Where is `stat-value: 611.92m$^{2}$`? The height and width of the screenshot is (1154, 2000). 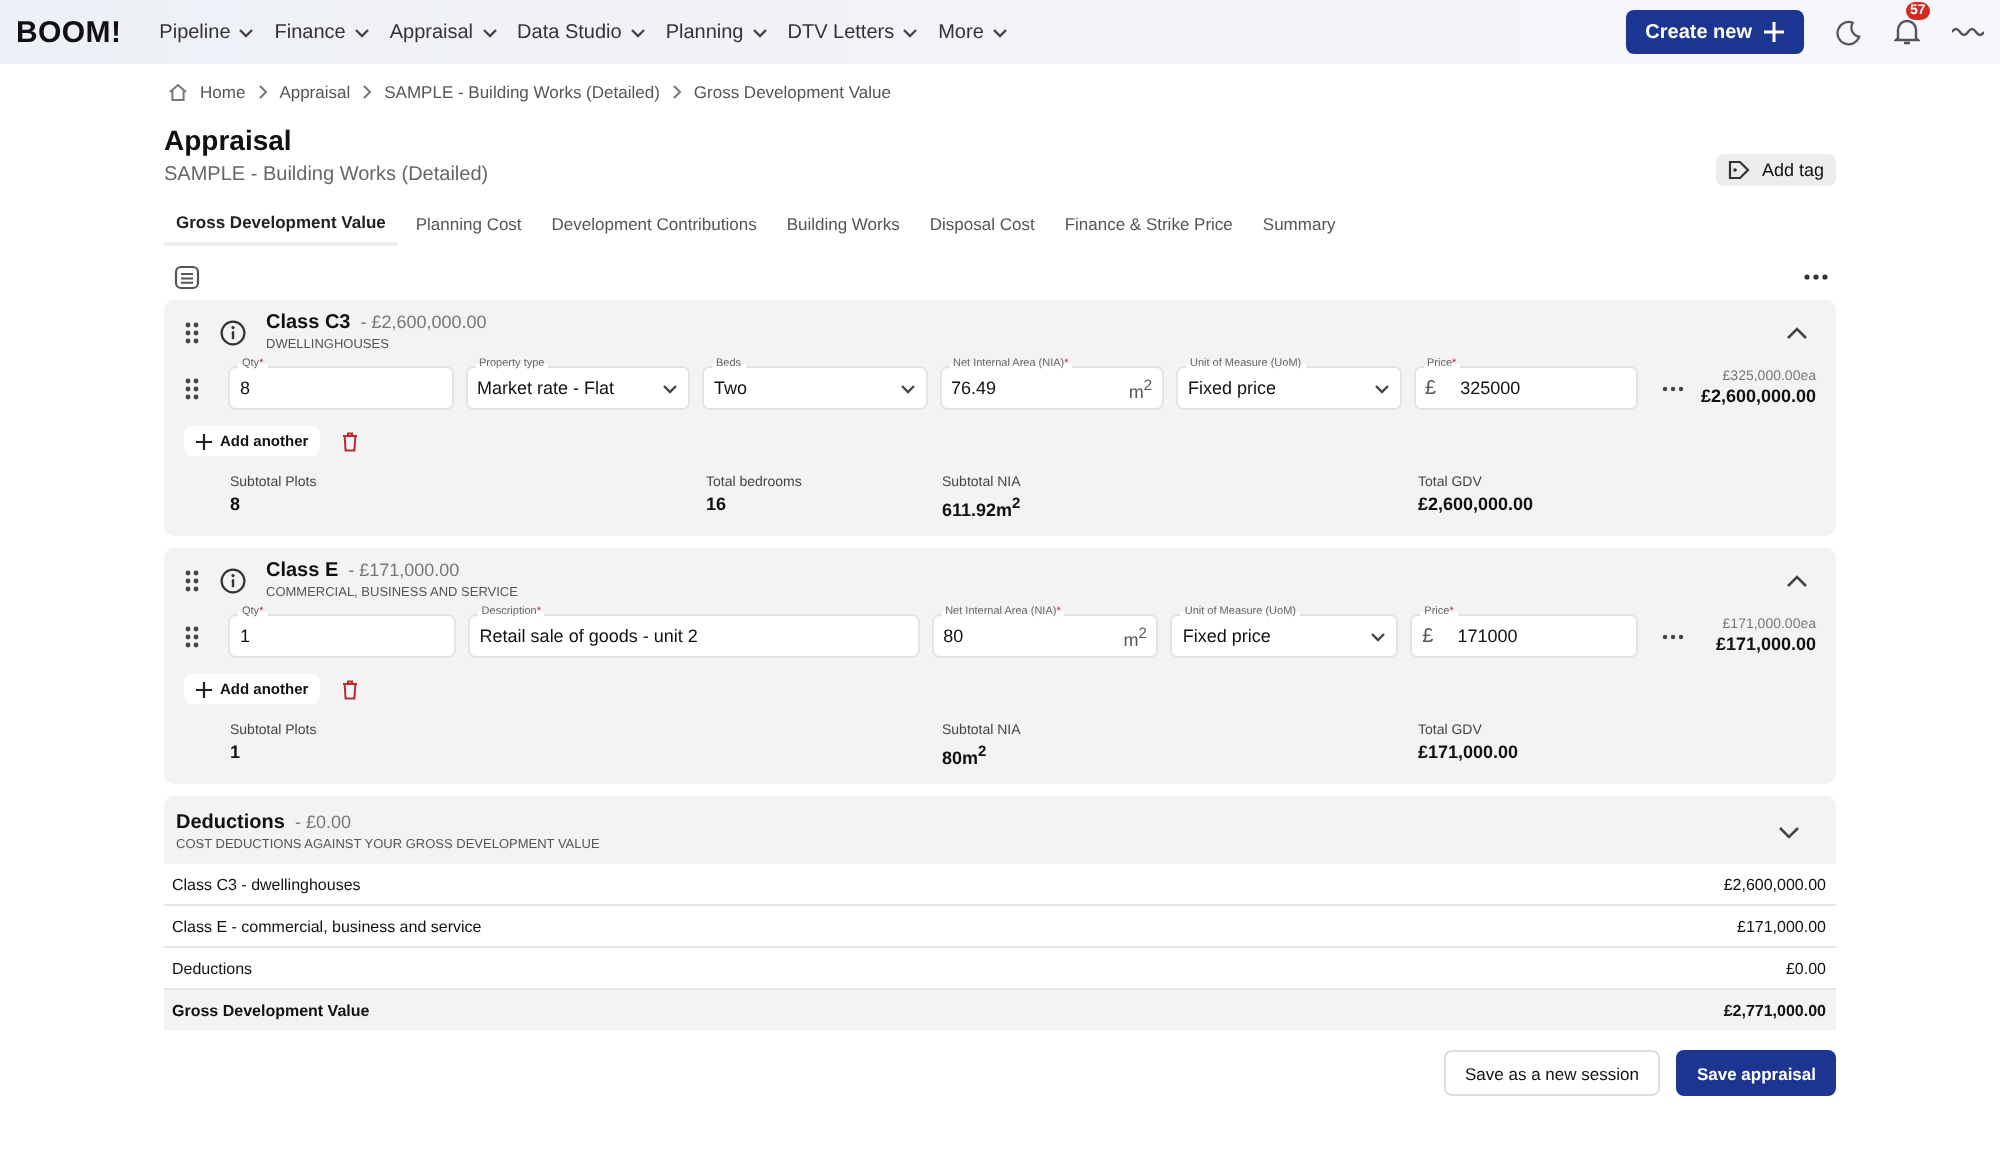 stat-value: 611.92m$^{2}$ is located at coordinates (982, 507).